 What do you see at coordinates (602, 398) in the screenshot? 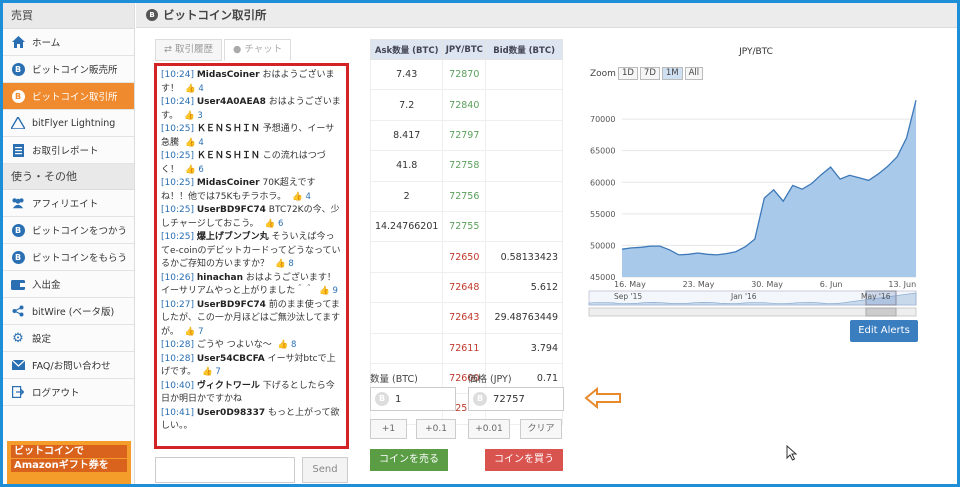
I see `arrow-left-icon` at bounding box center [602, 398].